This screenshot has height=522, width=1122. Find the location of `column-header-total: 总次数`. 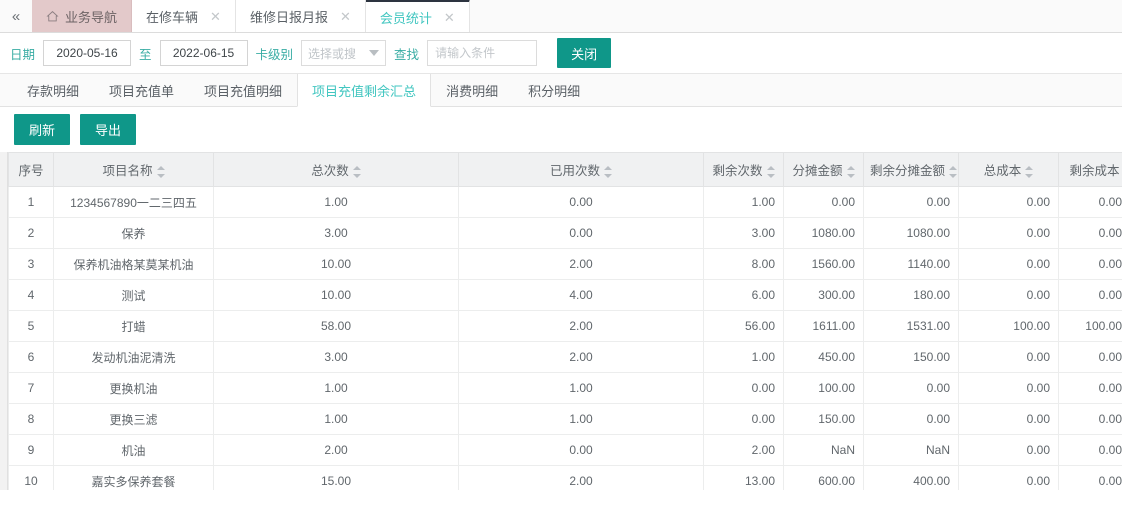

column-header-total: 总次数 is located at coordinates (336, 169).